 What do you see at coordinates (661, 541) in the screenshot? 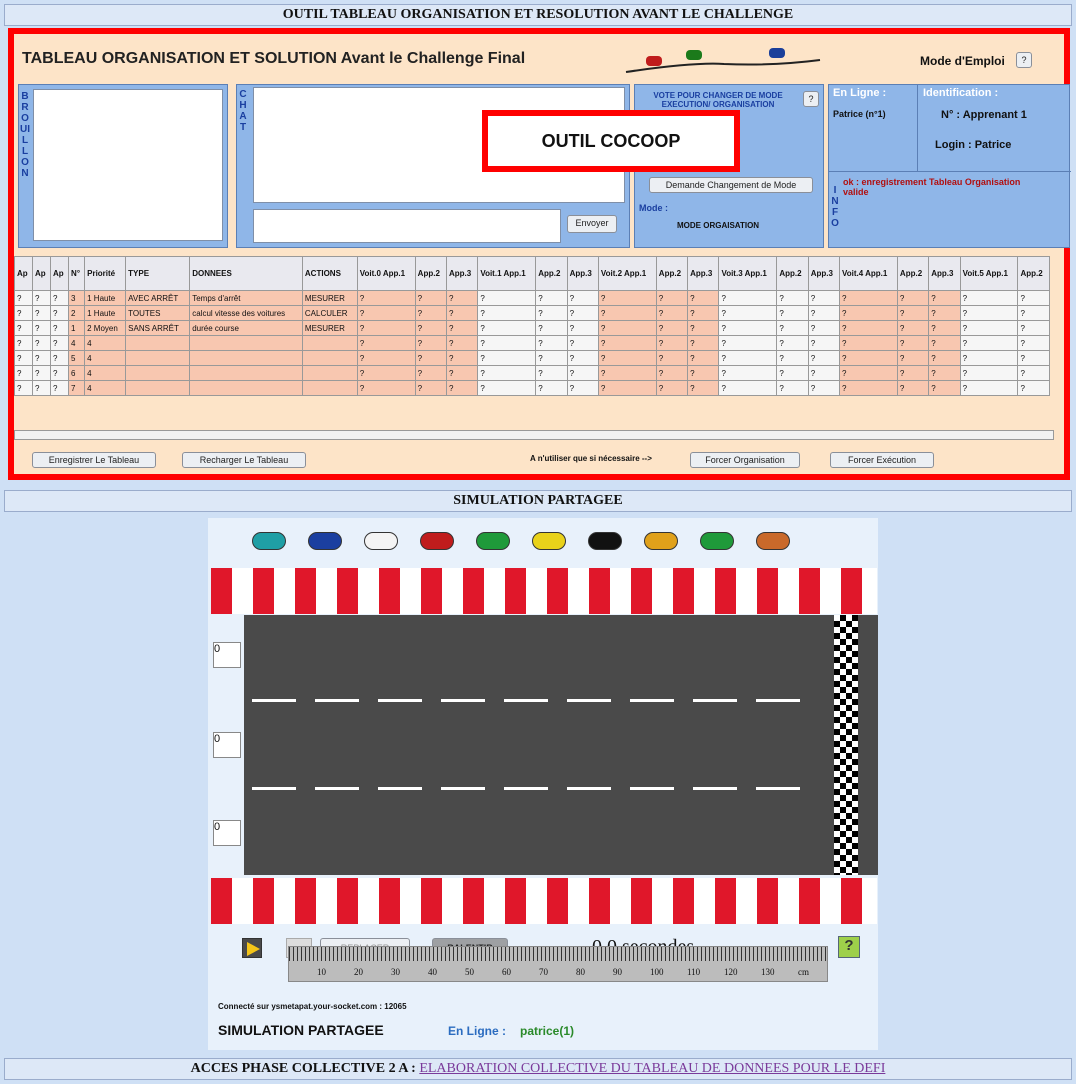
I see `car-orange-icon` at bounding box center [661, 541].